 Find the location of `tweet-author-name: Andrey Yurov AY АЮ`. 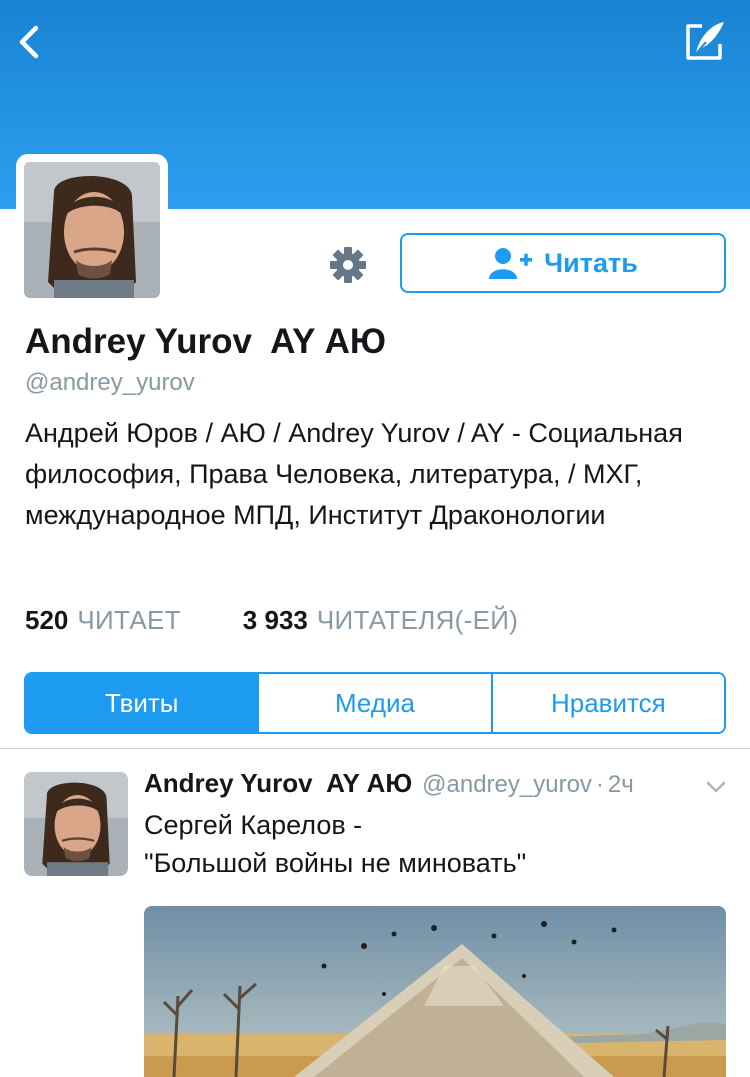

tweet-author-name: Andrey Yurov AY АЮ is located at coordinates (278, 783).